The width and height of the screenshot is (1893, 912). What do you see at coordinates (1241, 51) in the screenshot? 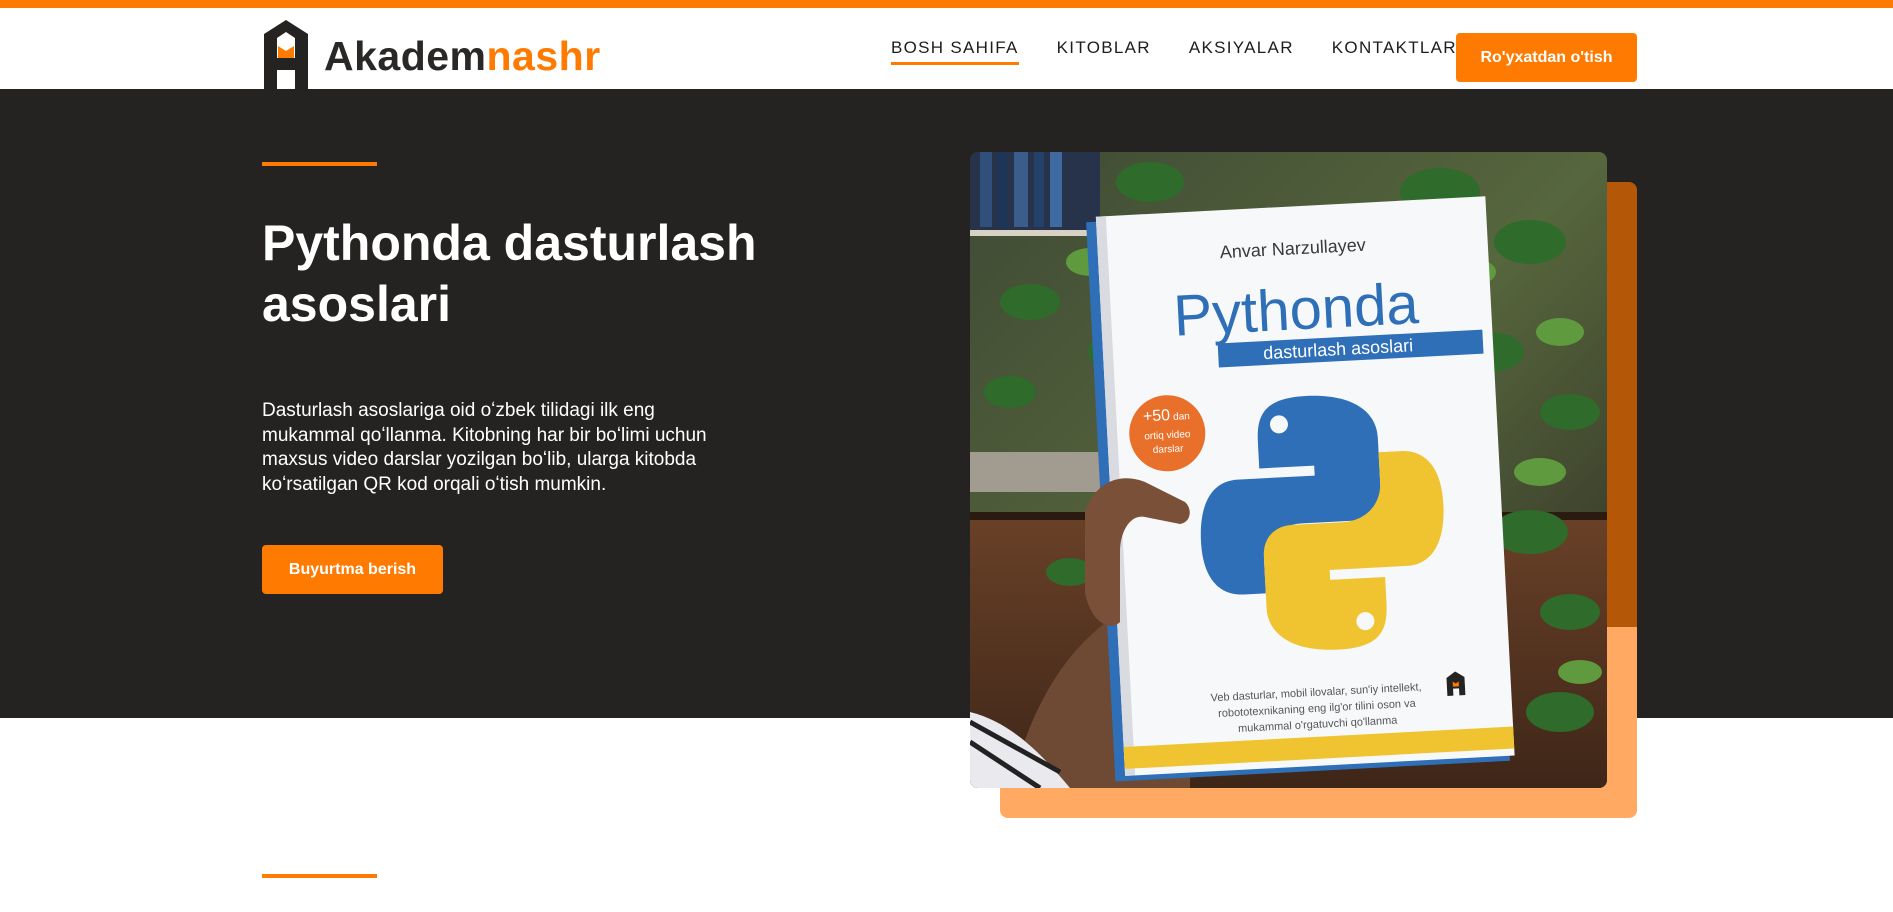
I see `nav-item-aksiyalar: AKSIYALAR` at bounding box center [1241, 51].